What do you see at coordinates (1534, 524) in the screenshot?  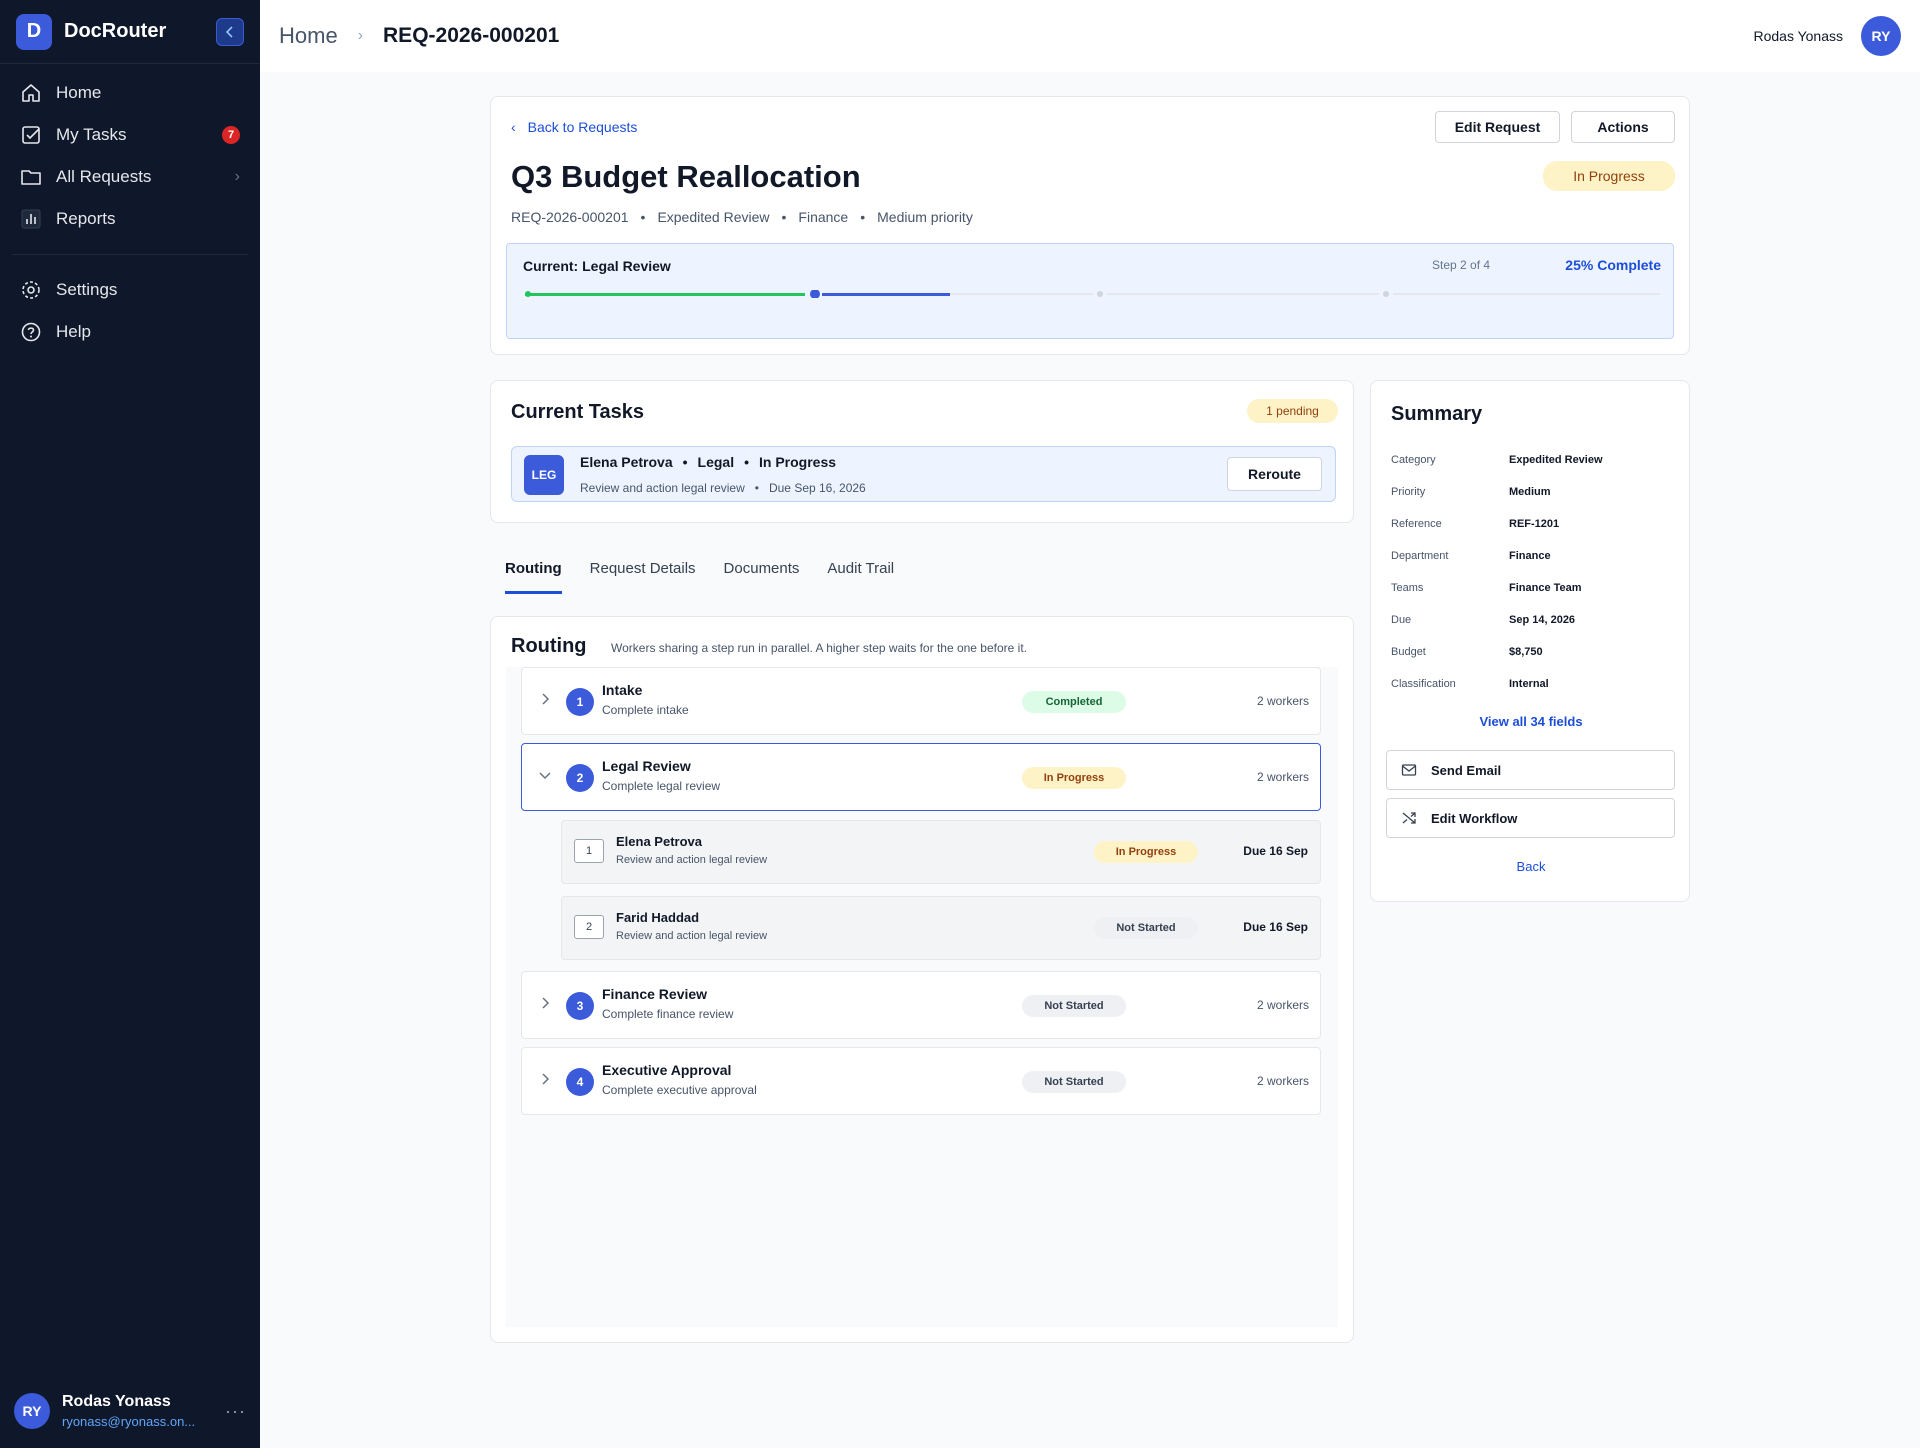 I see `field-value: REF-1201` at bounding box center [1534, 524].